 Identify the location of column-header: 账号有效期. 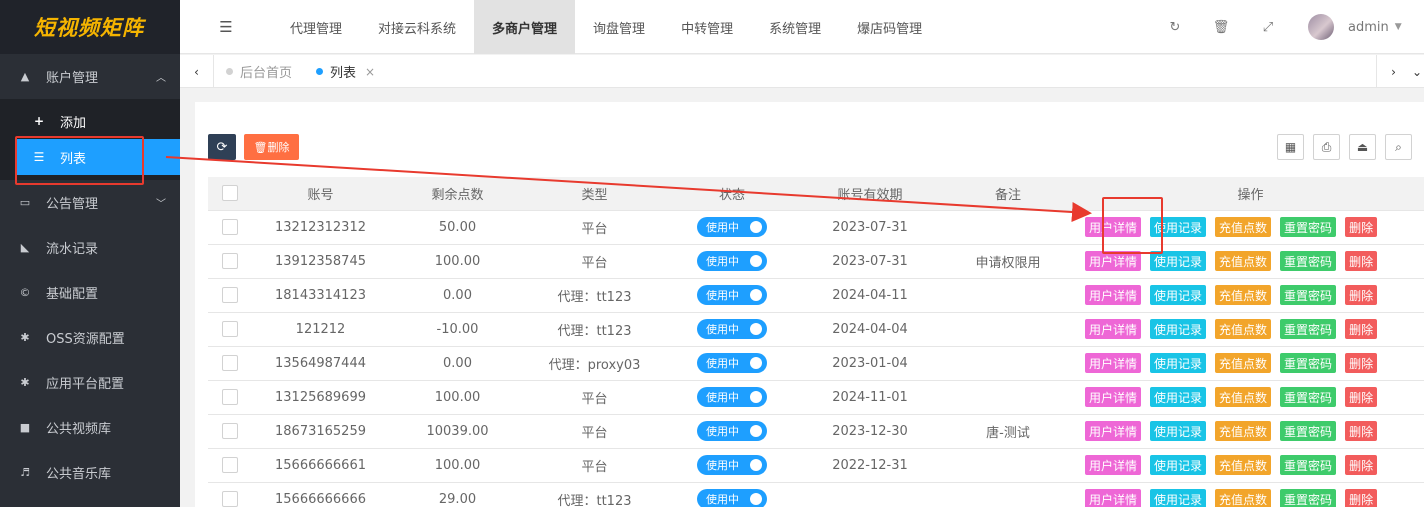
(870, 194).